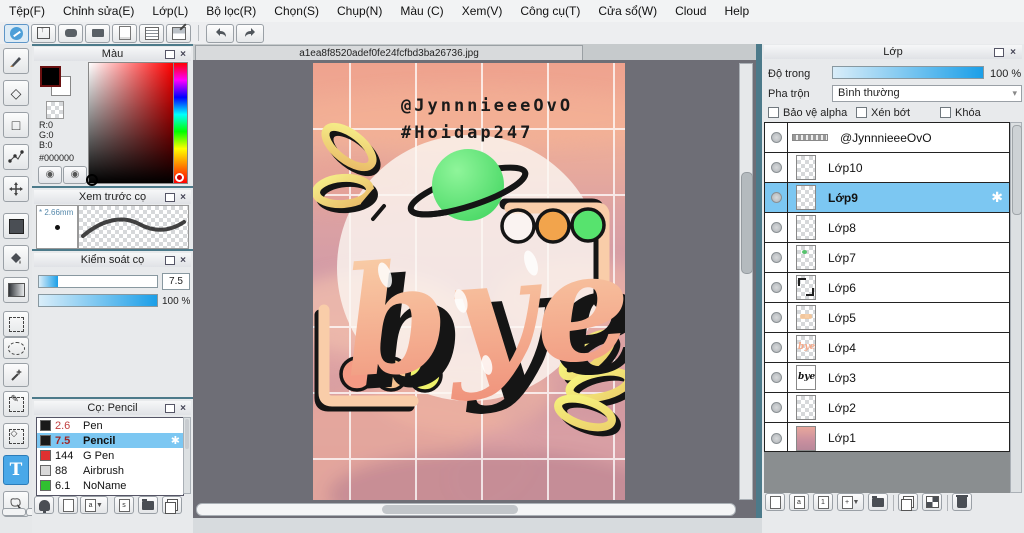 The image size is (1024, 533). What do you see at coordinates (170, 11) in the screenshot?
I see `menu-layer: Lớp(L)` at bounding box center [170, 11].